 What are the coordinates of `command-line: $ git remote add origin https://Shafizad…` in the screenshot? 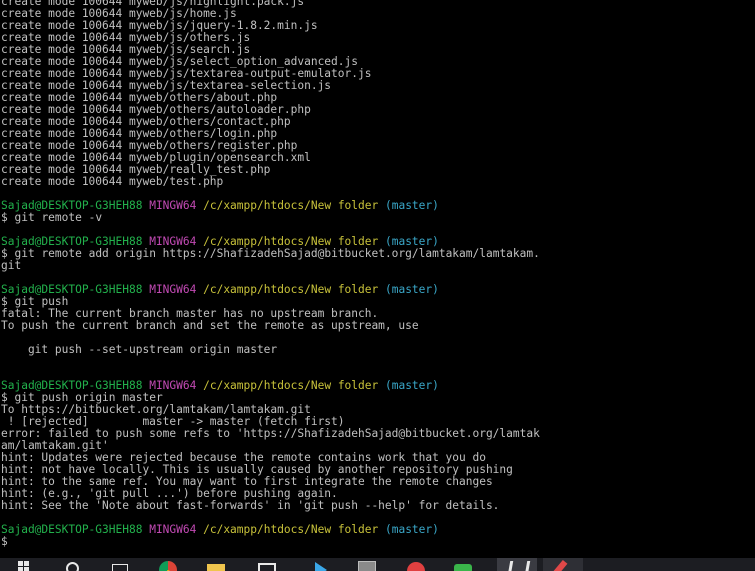 It's located at (378, 254).